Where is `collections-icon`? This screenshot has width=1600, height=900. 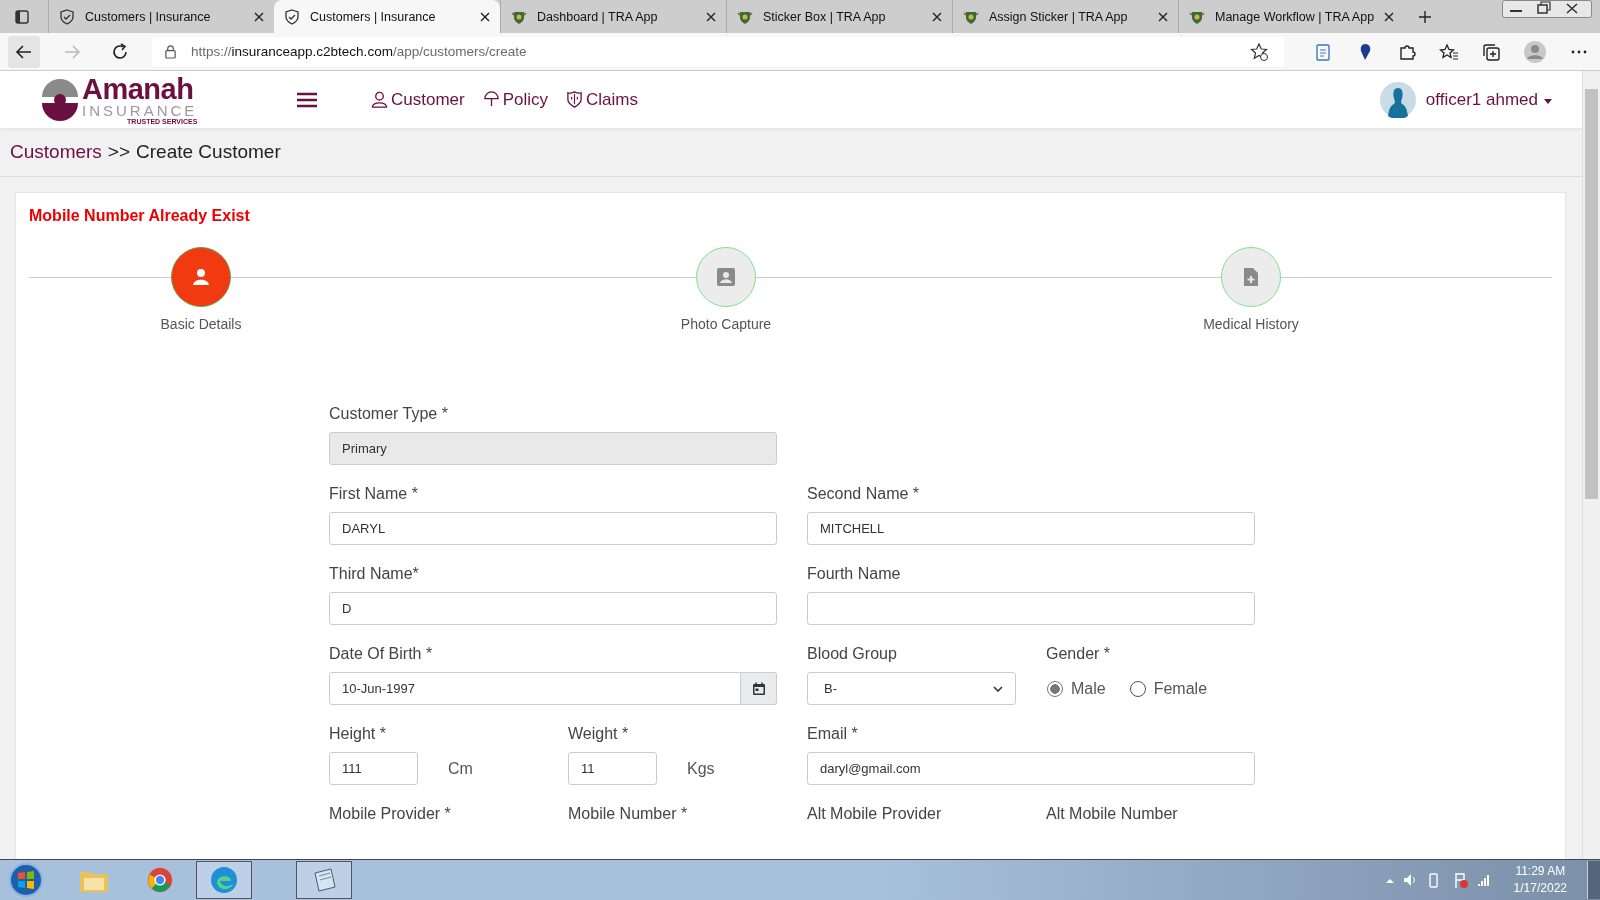 collections-icon is located at coordinates (1491, 51).